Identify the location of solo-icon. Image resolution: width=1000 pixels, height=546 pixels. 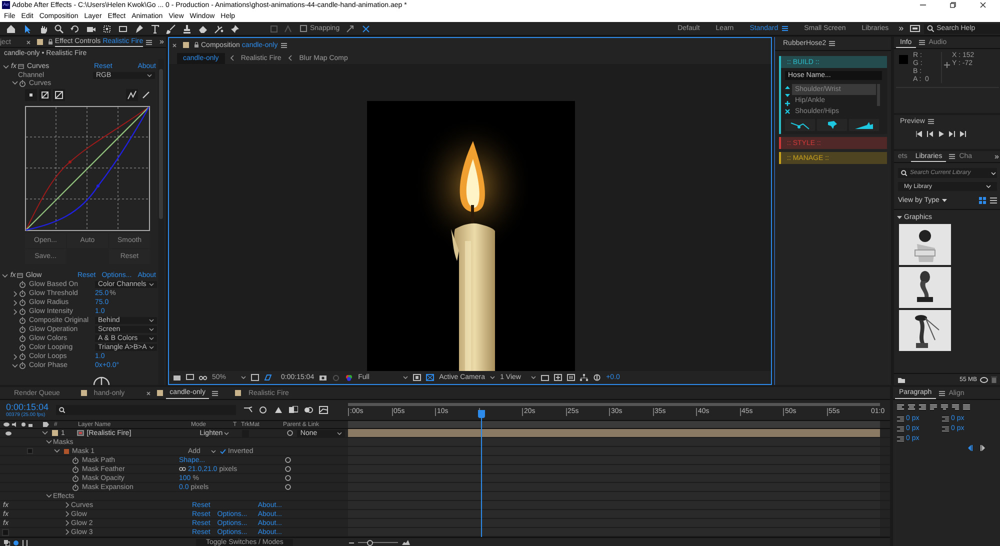
(23, 424).